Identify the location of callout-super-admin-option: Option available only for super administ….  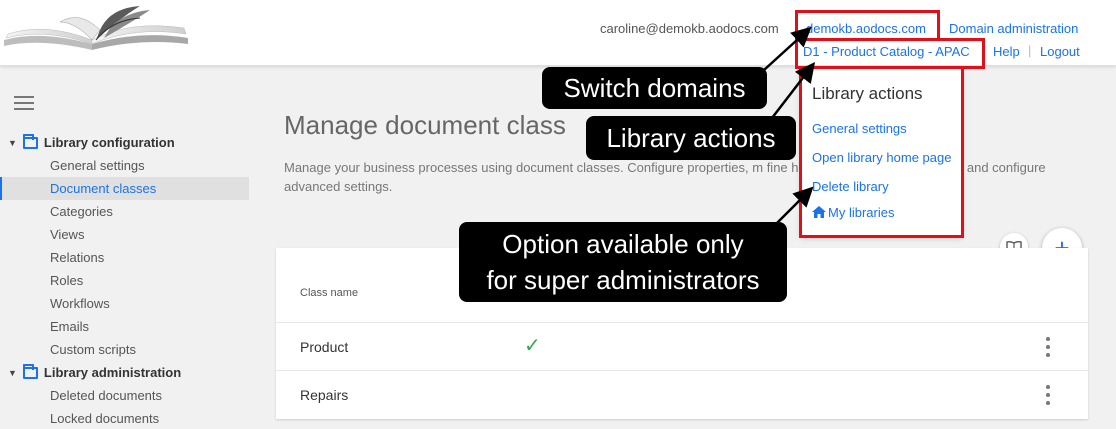
(623, 262).